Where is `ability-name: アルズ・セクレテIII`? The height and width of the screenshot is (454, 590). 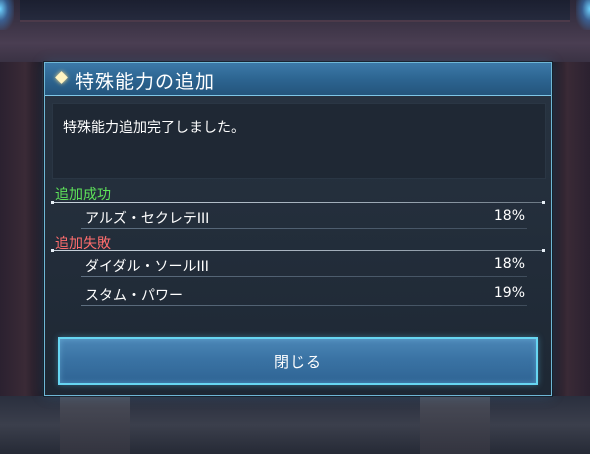
ability-name: アルズ・セクレテIII is located at coordinates (147, 219).